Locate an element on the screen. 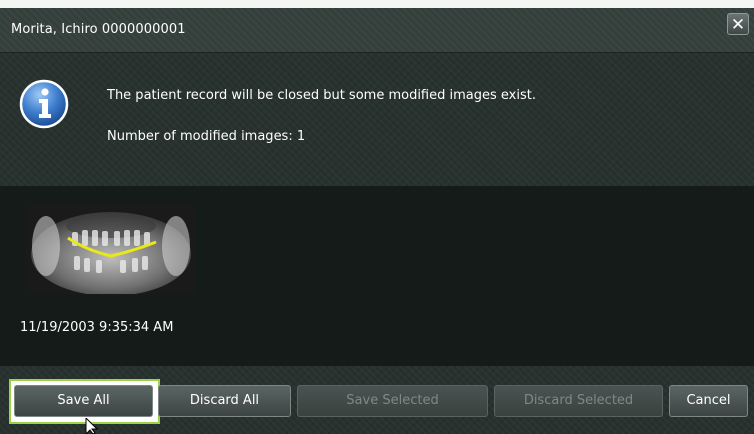 This screenshot has height=434, width=754. image-timestamp: 11/19/2003 9:35:34 AM is located at coordinates (97, 327).